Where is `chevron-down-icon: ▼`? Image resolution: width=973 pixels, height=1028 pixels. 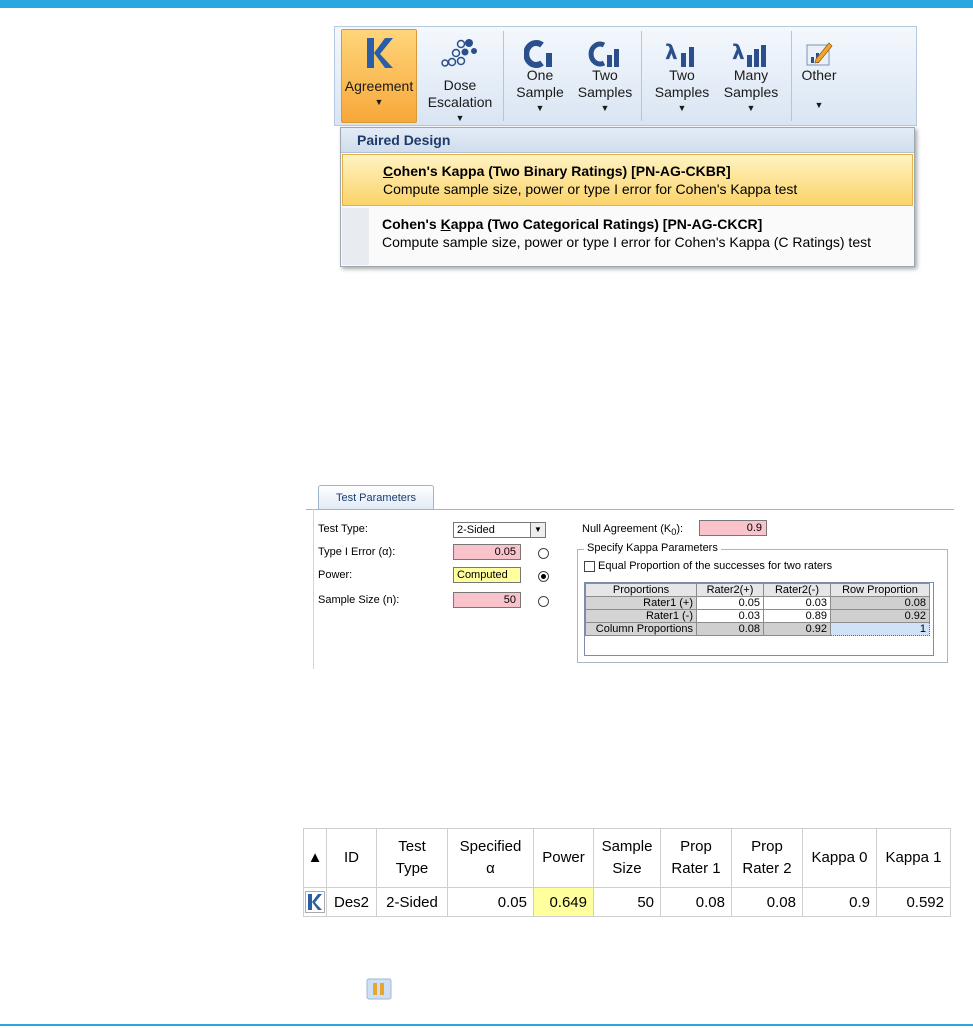
chevron-down-icon: ▼ is located at coordinates (537, 530).